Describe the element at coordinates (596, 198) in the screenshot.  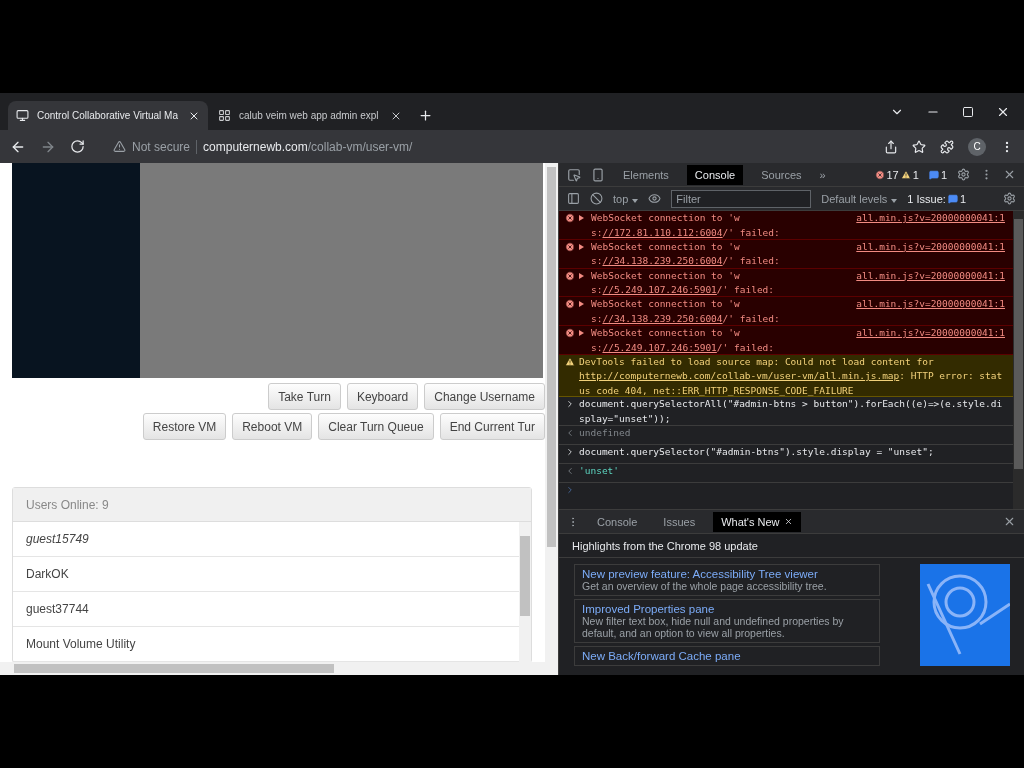
I see `clear-icon` at that location.